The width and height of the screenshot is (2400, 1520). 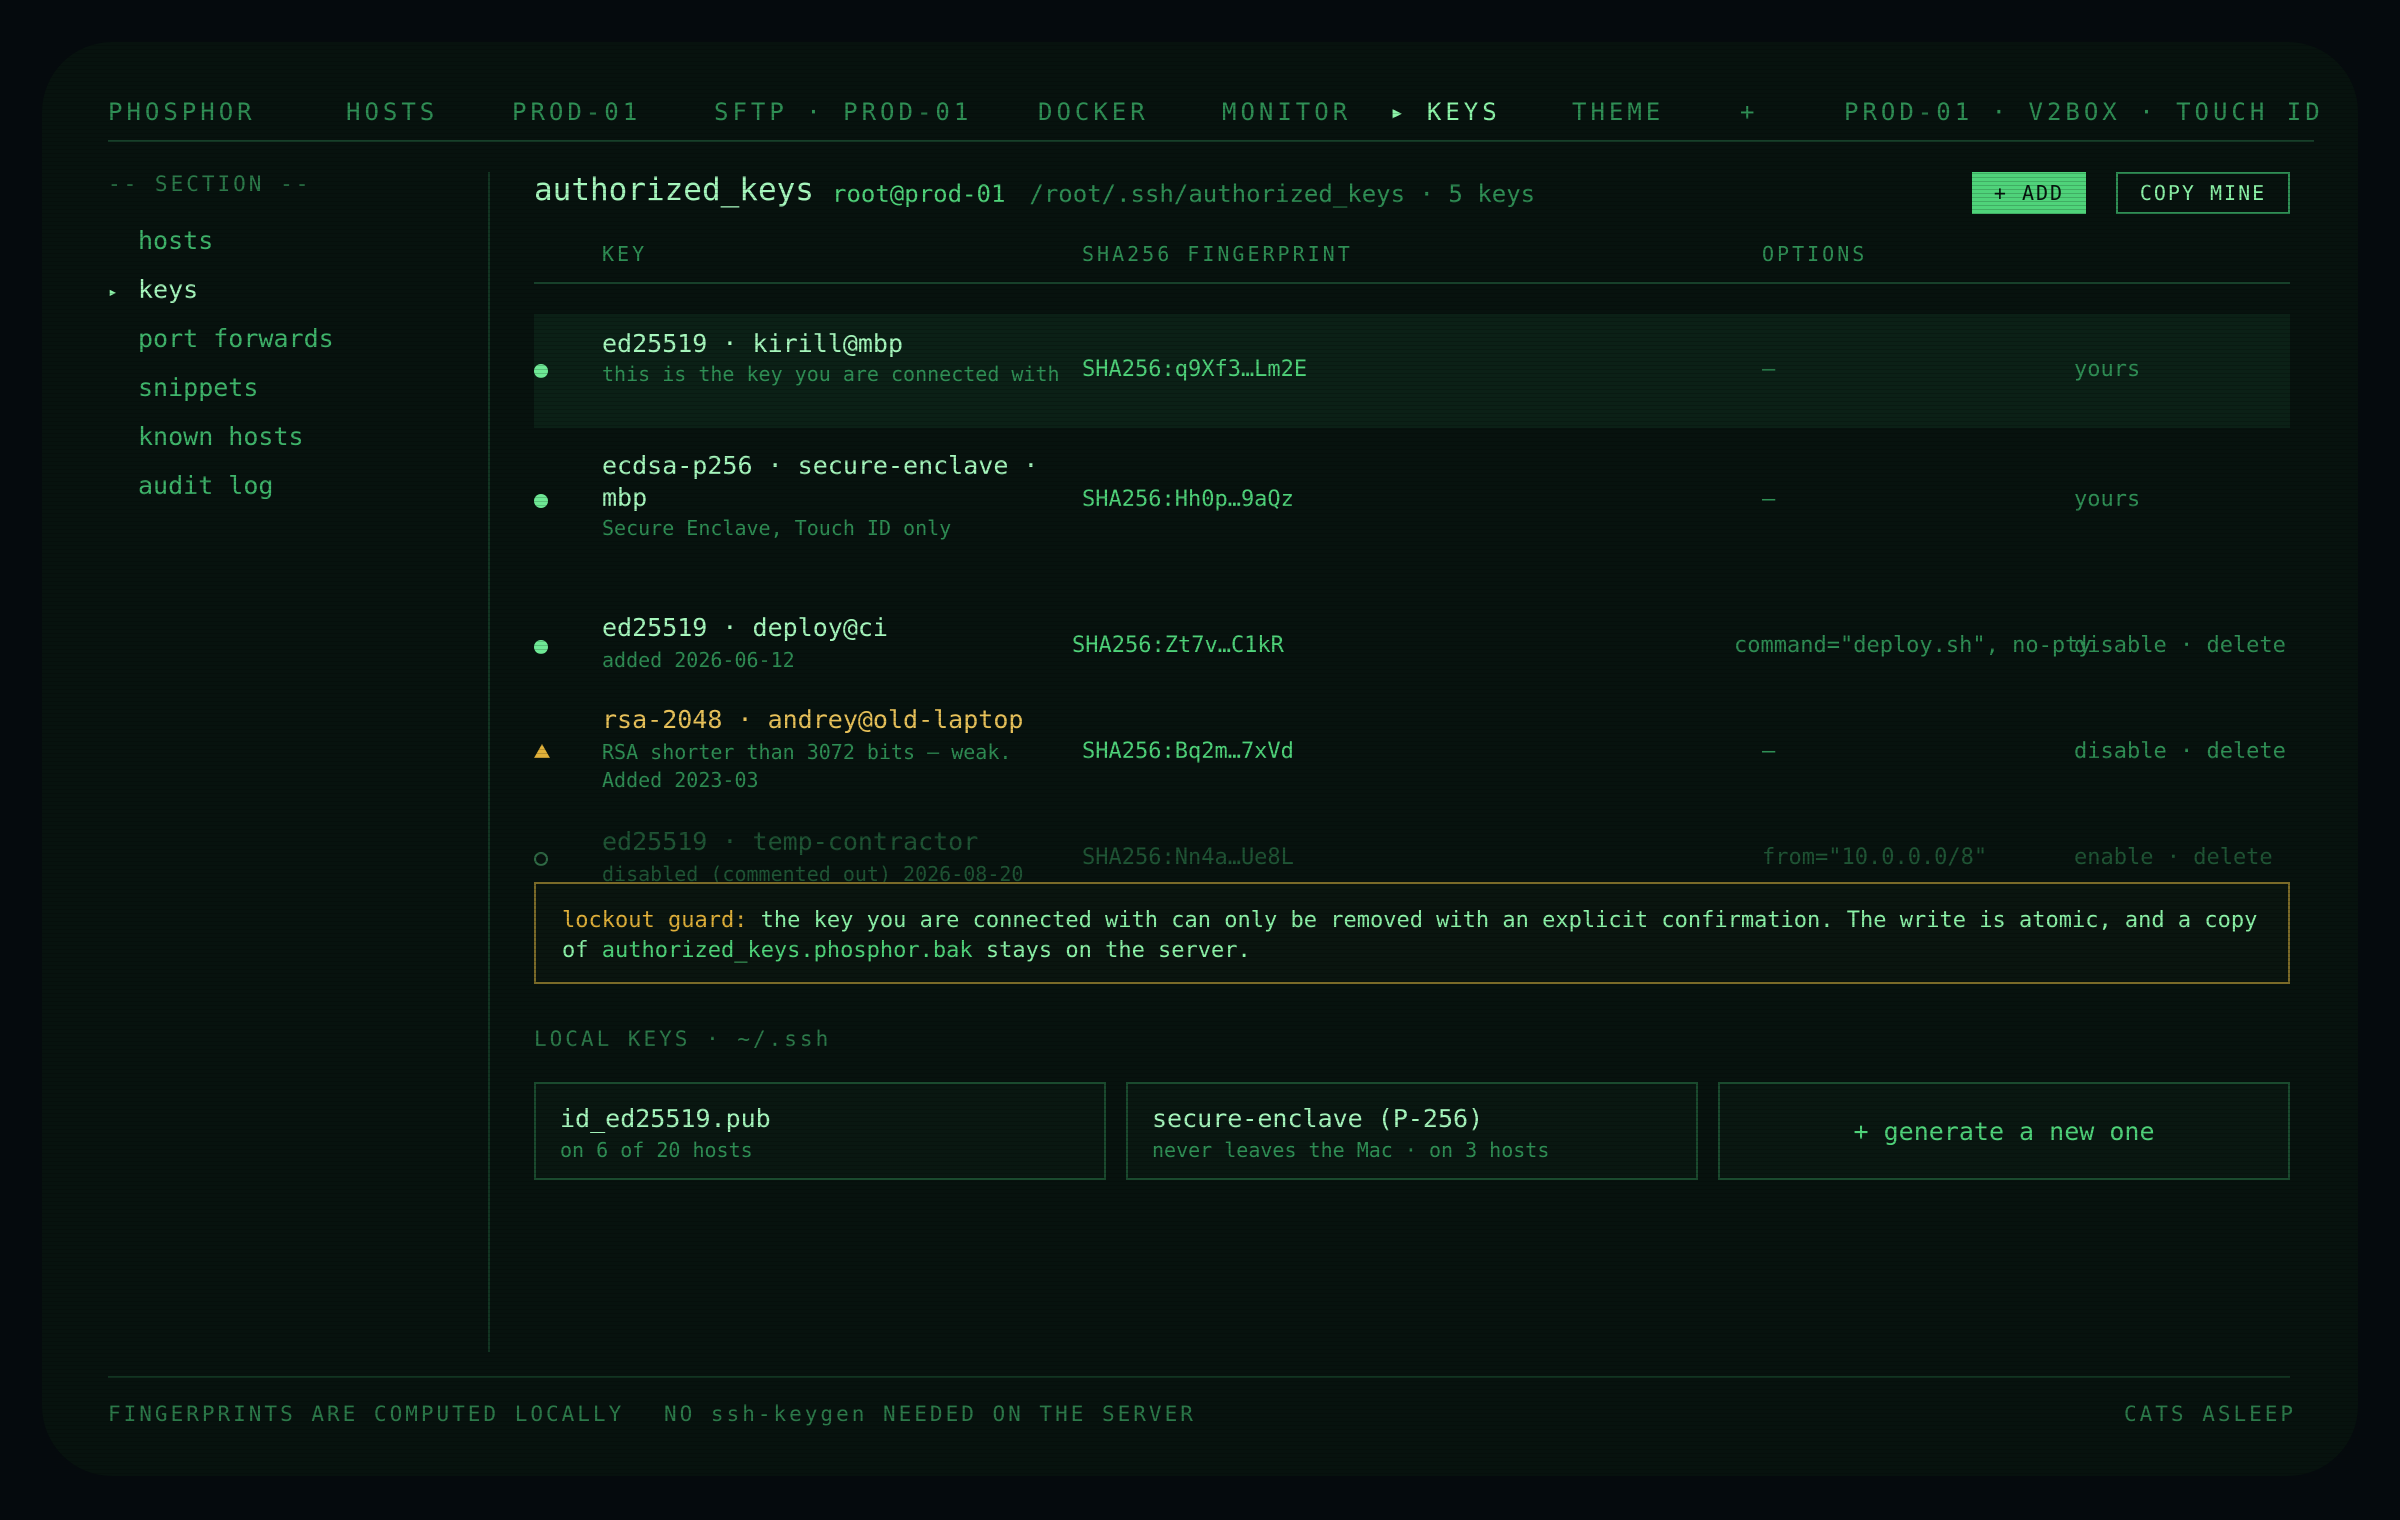 What do you see at coordinates (820, 1131) in the screenshot?
I see `local-key-card: id_ed25519.pub on 6 of 20 hosts` at bounding box center [820, 1131].